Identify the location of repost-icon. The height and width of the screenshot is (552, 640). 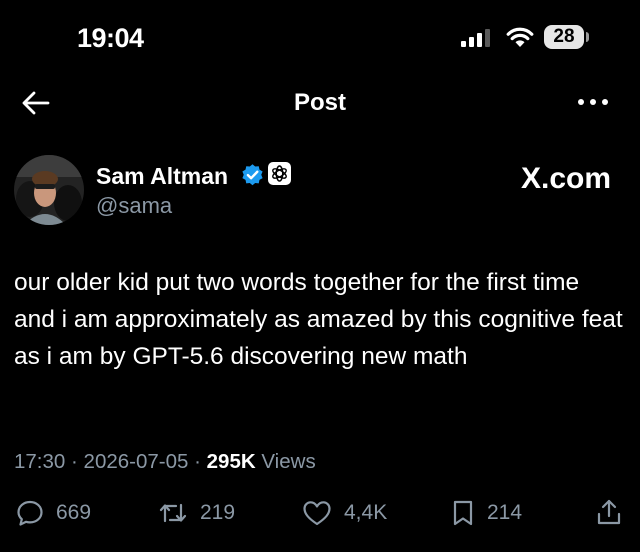
(173, 513).